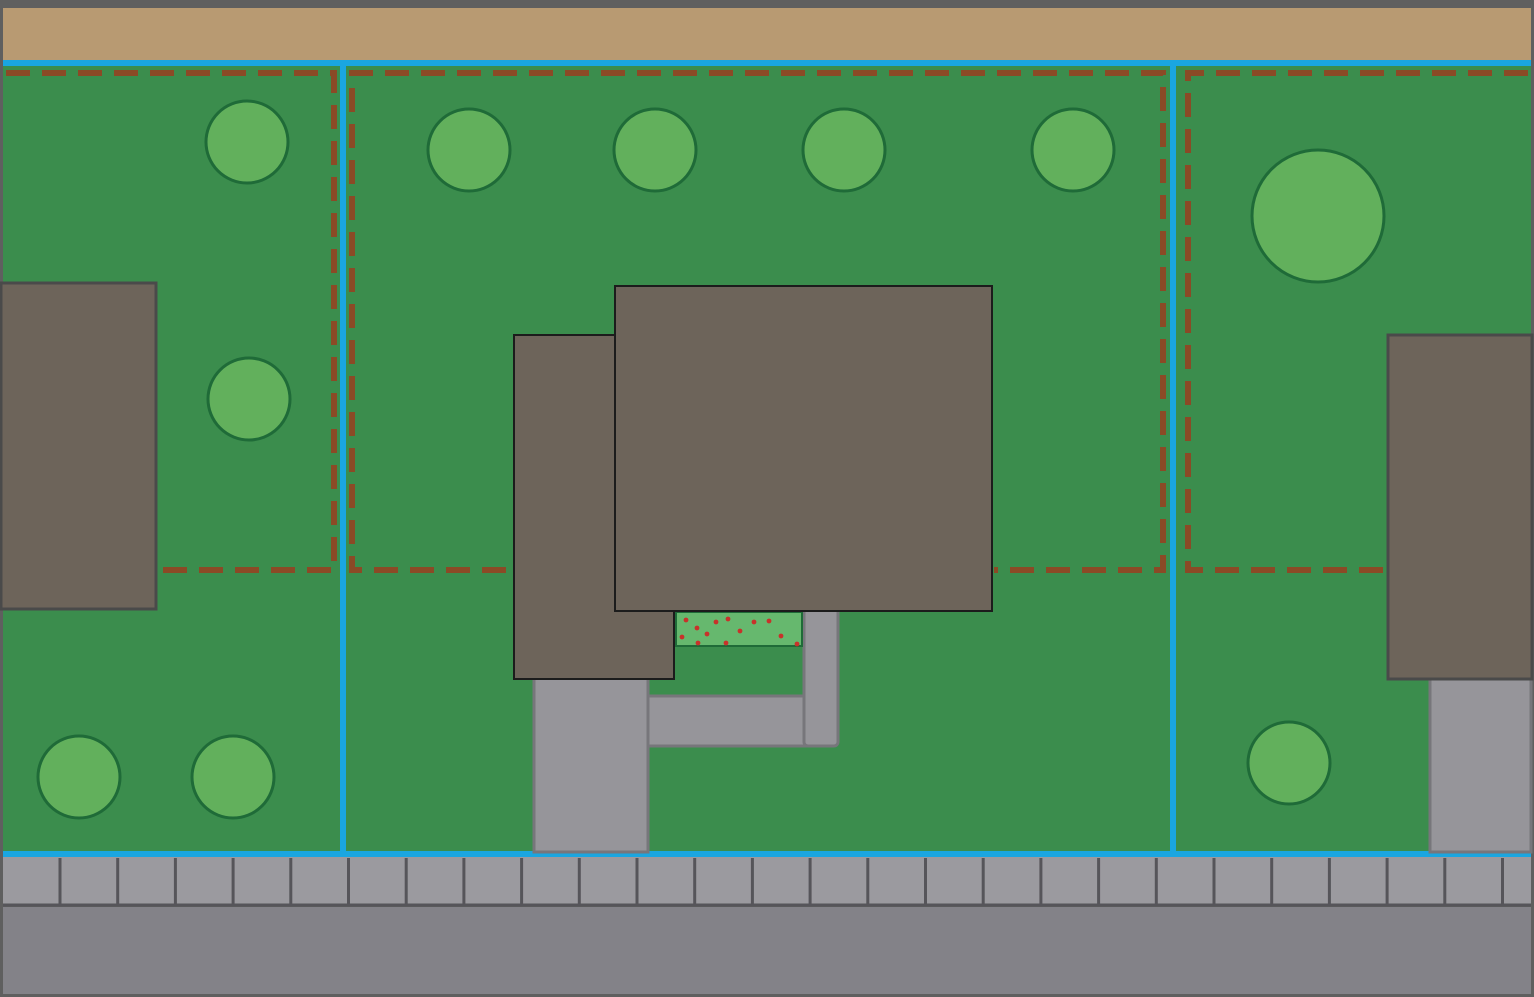 The height and width of the screenshot is (997, 1534). Describe the element at coordinates (1460, 507) in the screenshot. I see `house-roof-right` at that location.